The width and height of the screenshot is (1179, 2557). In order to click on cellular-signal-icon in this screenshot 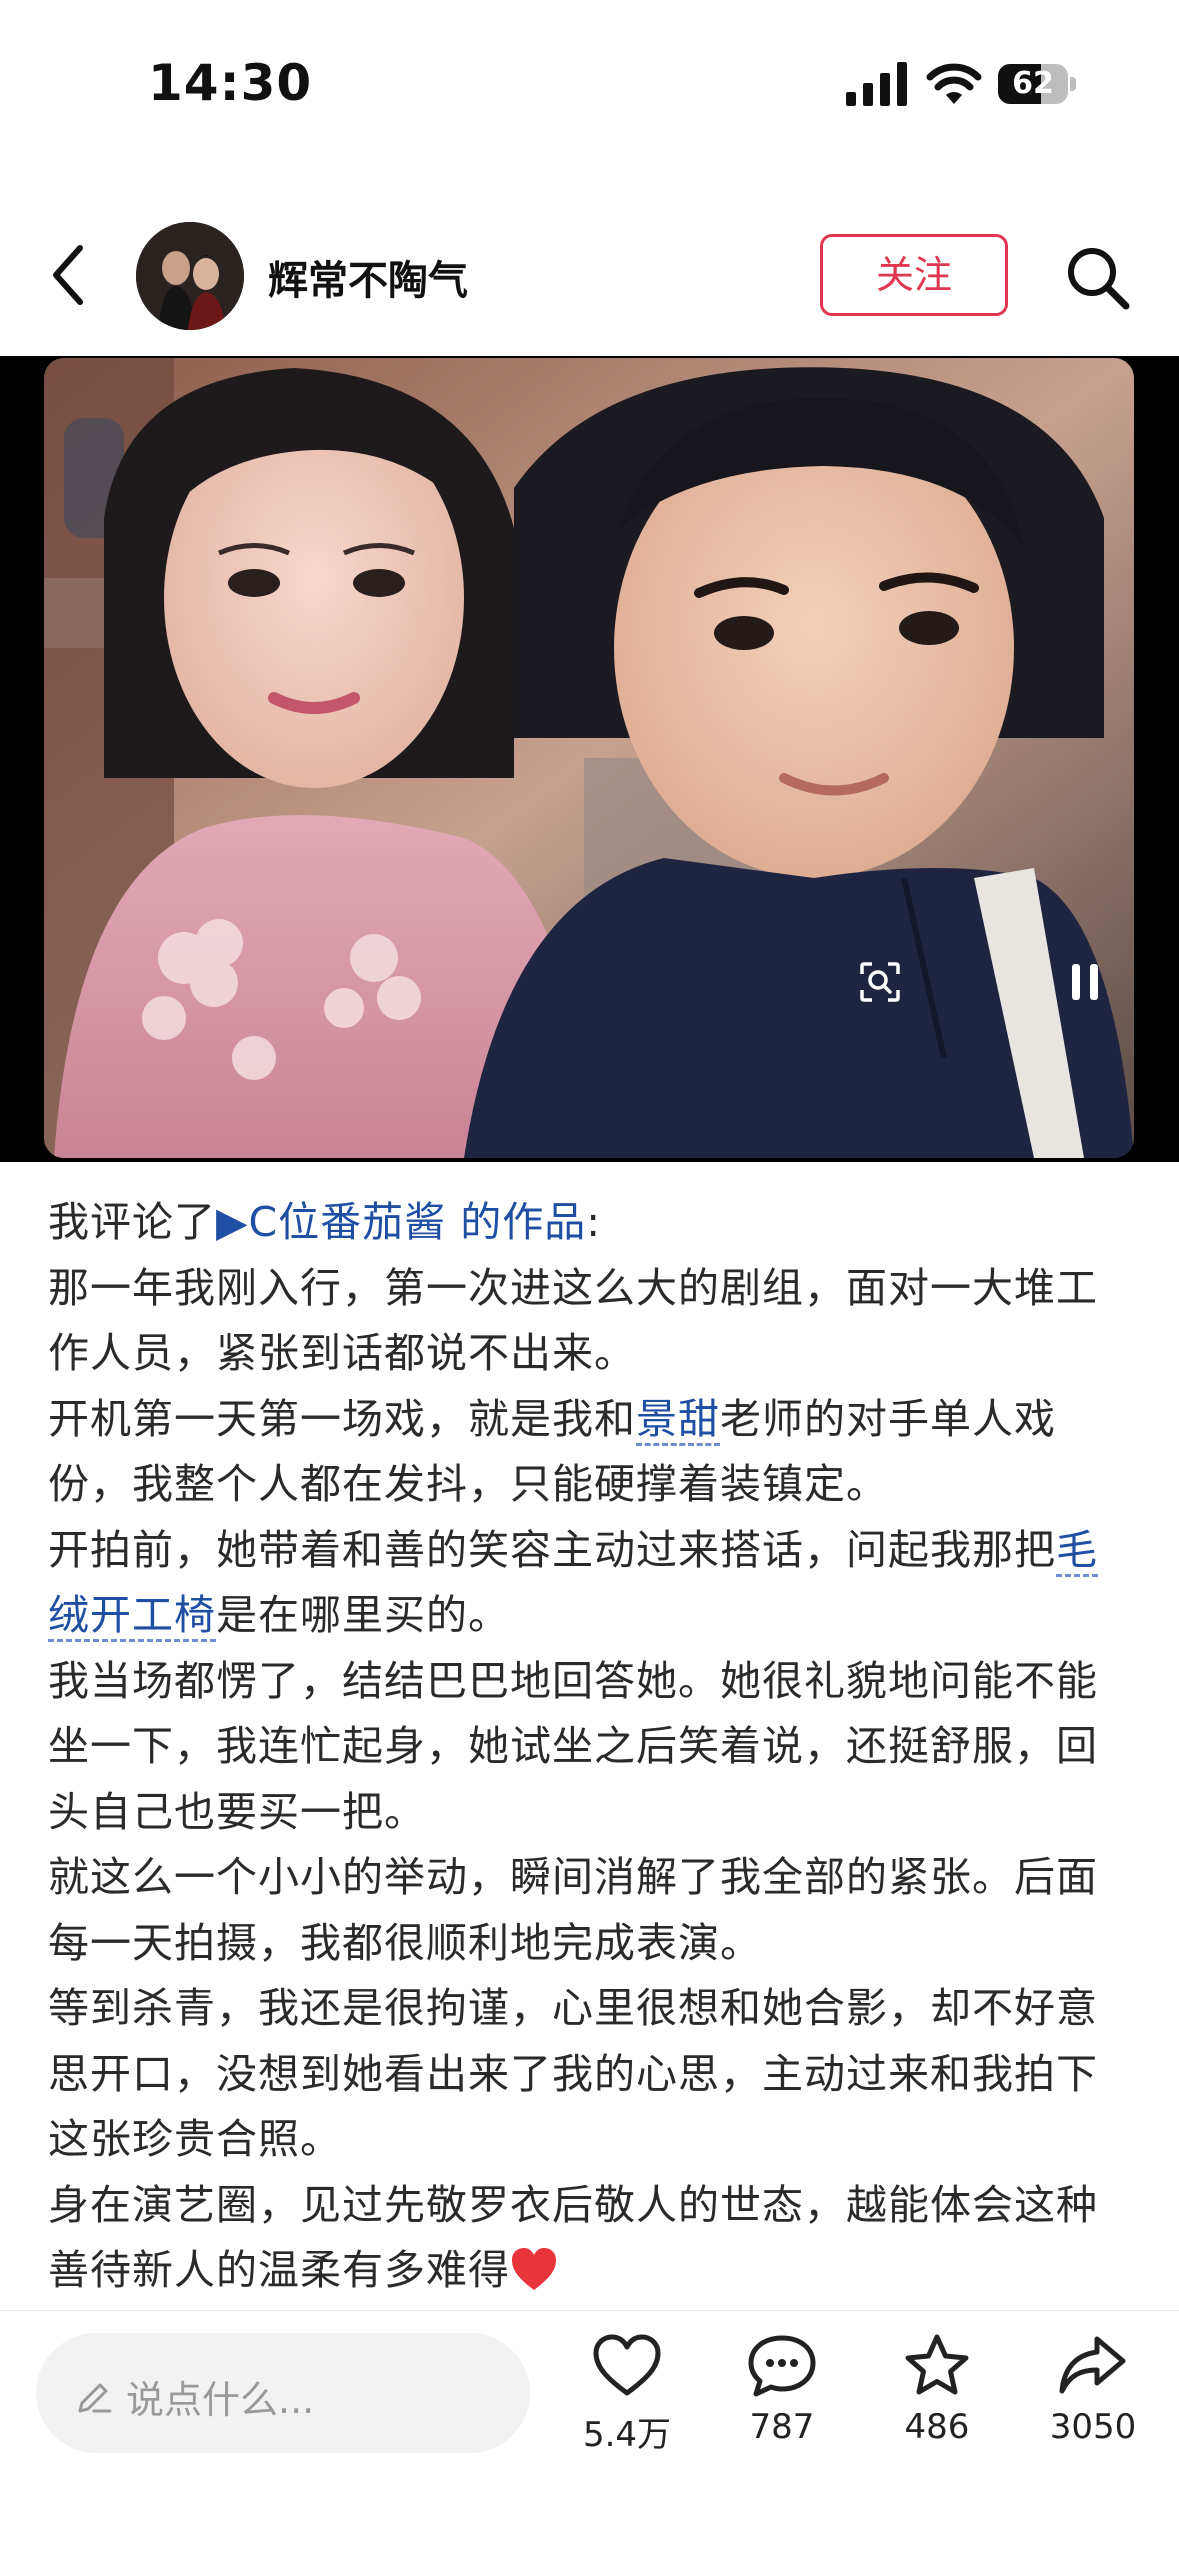, I will do `click(876, 84)`.